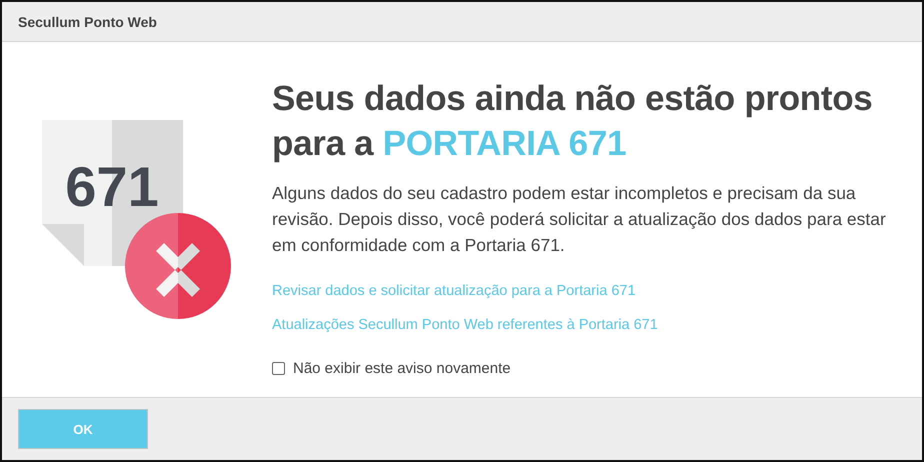 The width and height of the screenshot is (924, 462). Describe the element at coordinates (278, 368) in the screenshot. I see `checkbox` at that location.